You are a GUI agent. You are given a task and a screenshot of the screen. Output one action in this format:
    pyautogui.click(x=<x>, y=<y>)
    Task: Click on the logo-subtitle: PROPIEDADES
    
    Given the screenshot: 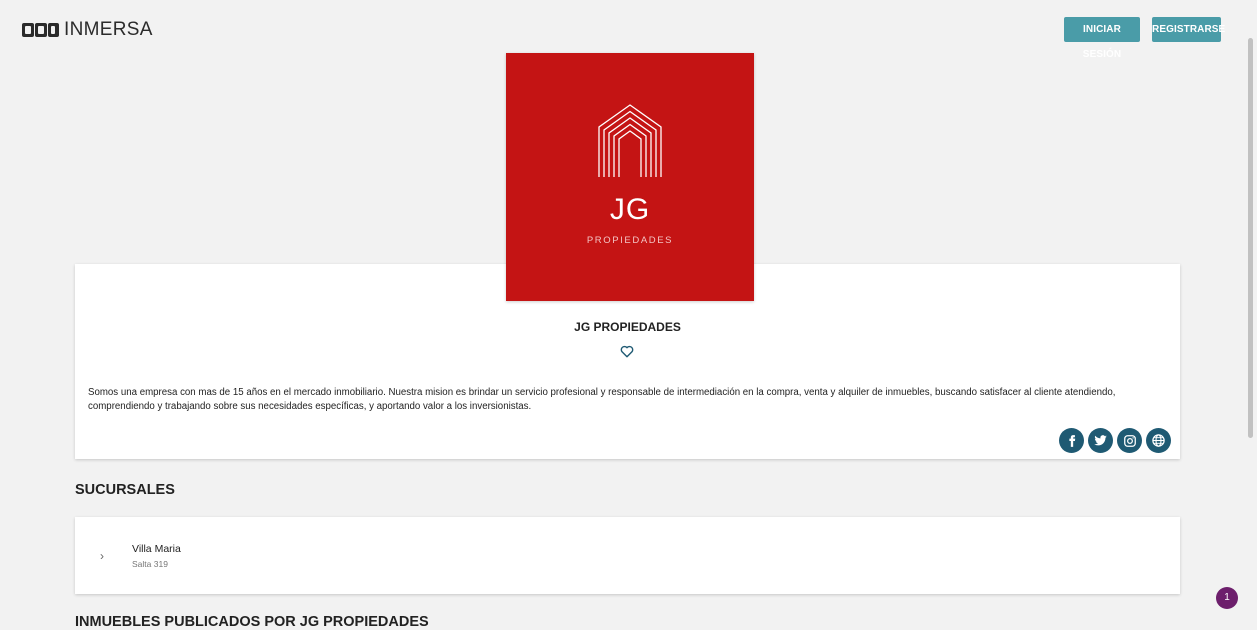 What is the action you would take?
    pyautogui.click(x=630, y=240)
    